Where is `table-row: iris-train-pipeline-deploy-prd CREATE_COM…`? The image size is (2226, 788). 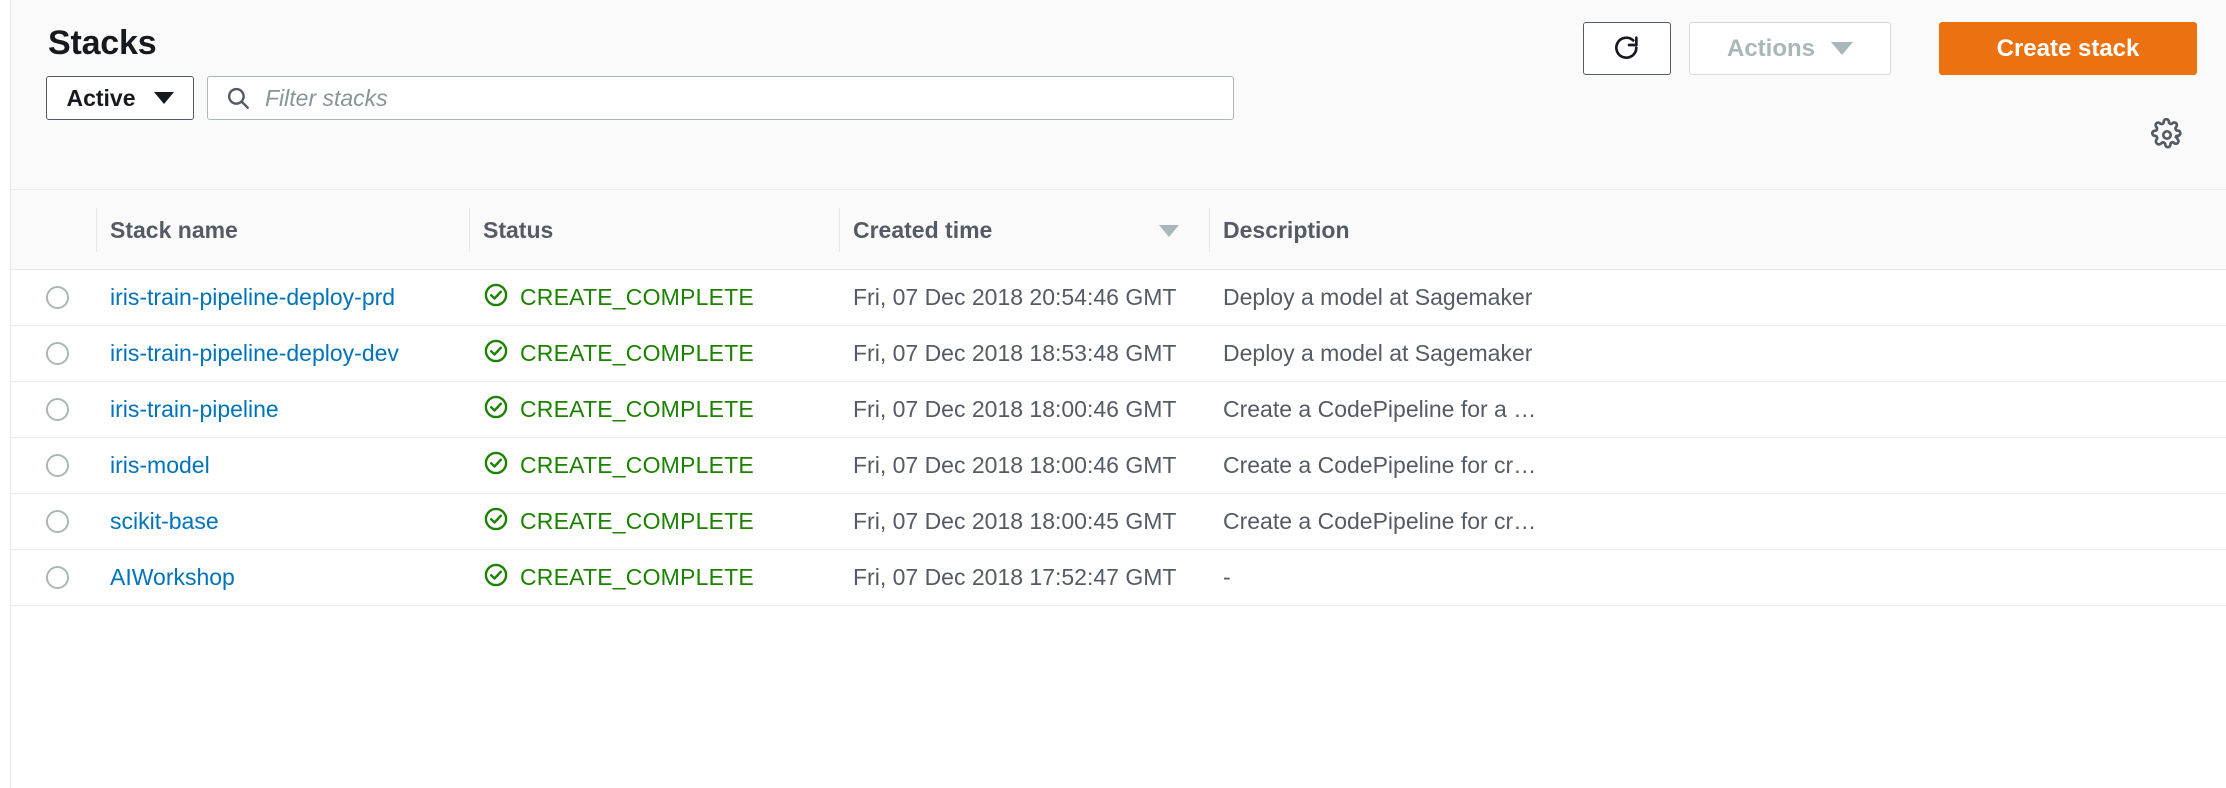
table-row: iris-train-pipeline-deploy-prd CREATE_COM… is located at coordinates (1118, 298).